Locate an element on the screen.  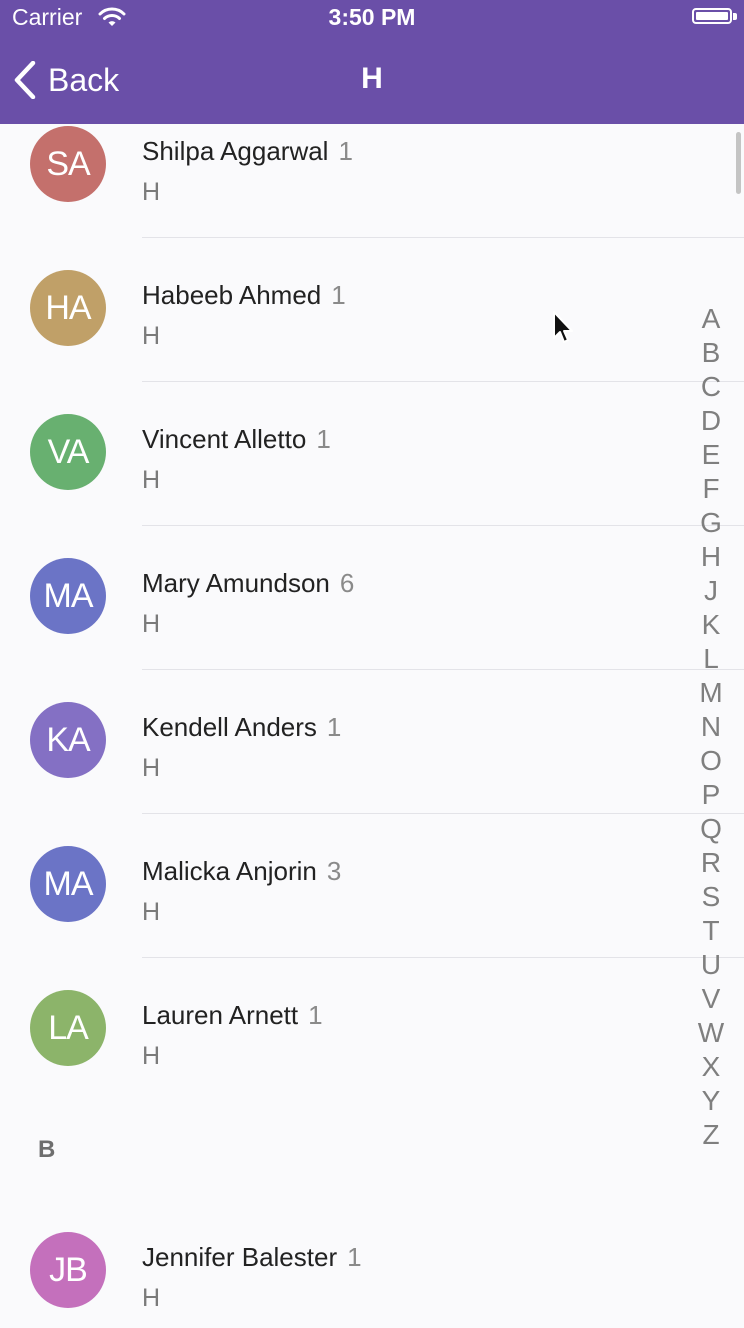
avatar: HA is located at coordinates (68, 308).